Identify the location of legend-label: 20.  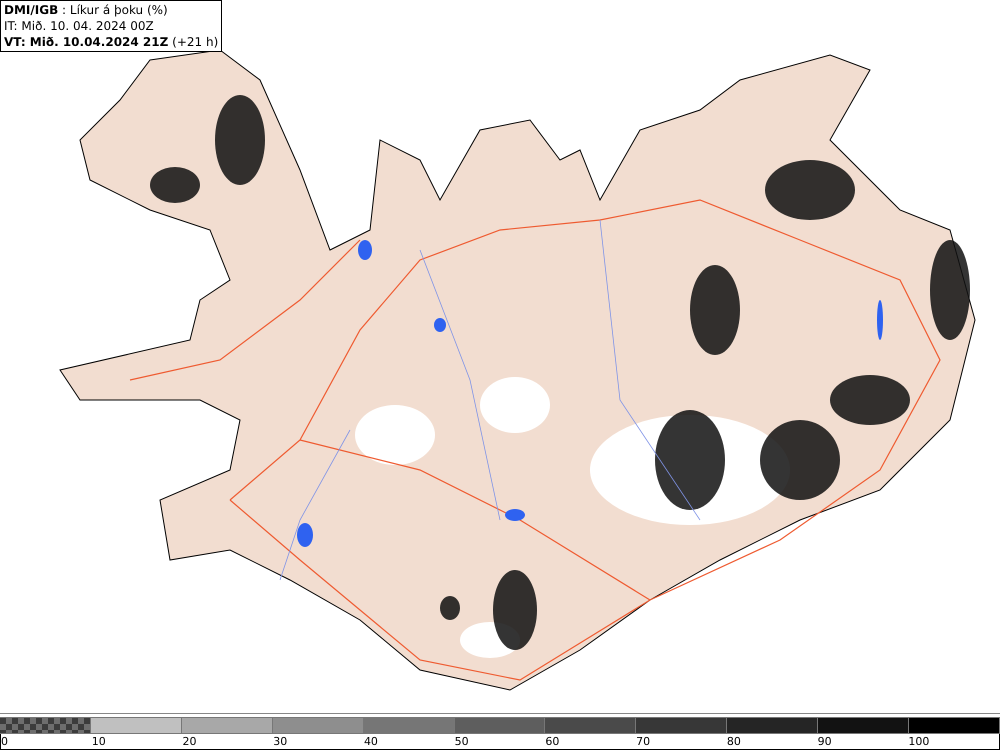
(189, 741).